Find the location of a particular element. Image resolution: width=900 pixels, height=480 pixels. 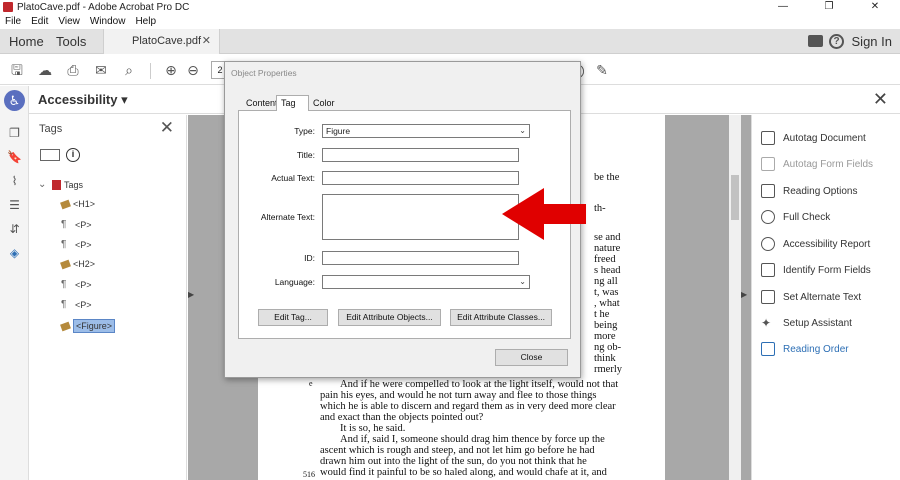

language-select: ⌄ is located at coordinates (426, 282).